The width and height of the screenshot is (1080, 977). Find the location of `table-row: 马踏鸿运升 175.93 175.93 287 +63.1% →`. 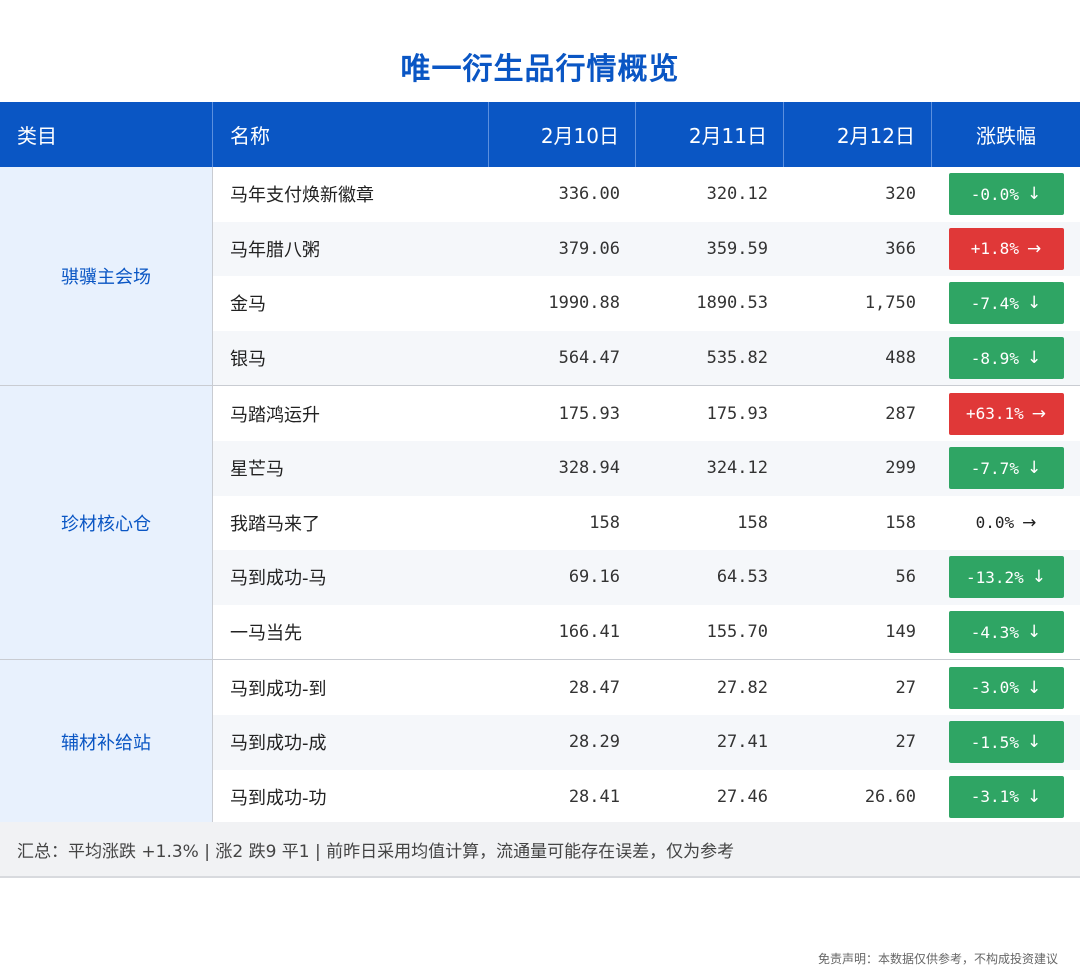

table-row: 马踏鸿运升 175.93 175.93 287 +63.1% → is located at coordinates (646, 413).